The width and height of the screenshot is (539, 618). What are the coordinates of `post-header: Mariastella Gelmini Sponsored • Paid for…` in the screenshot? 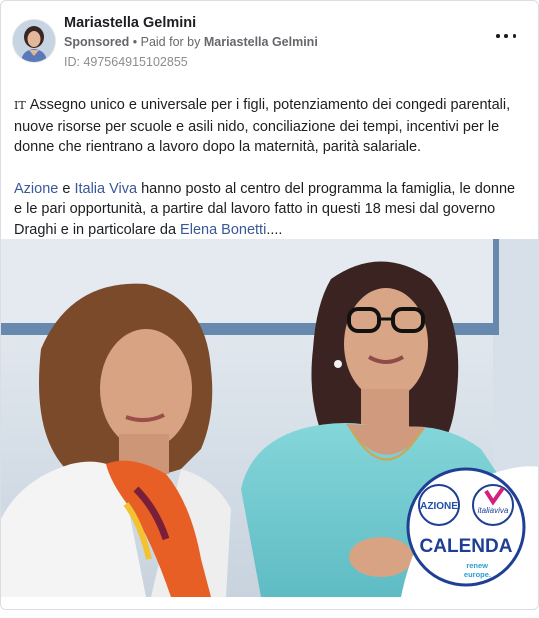 It's located at (269, 38).